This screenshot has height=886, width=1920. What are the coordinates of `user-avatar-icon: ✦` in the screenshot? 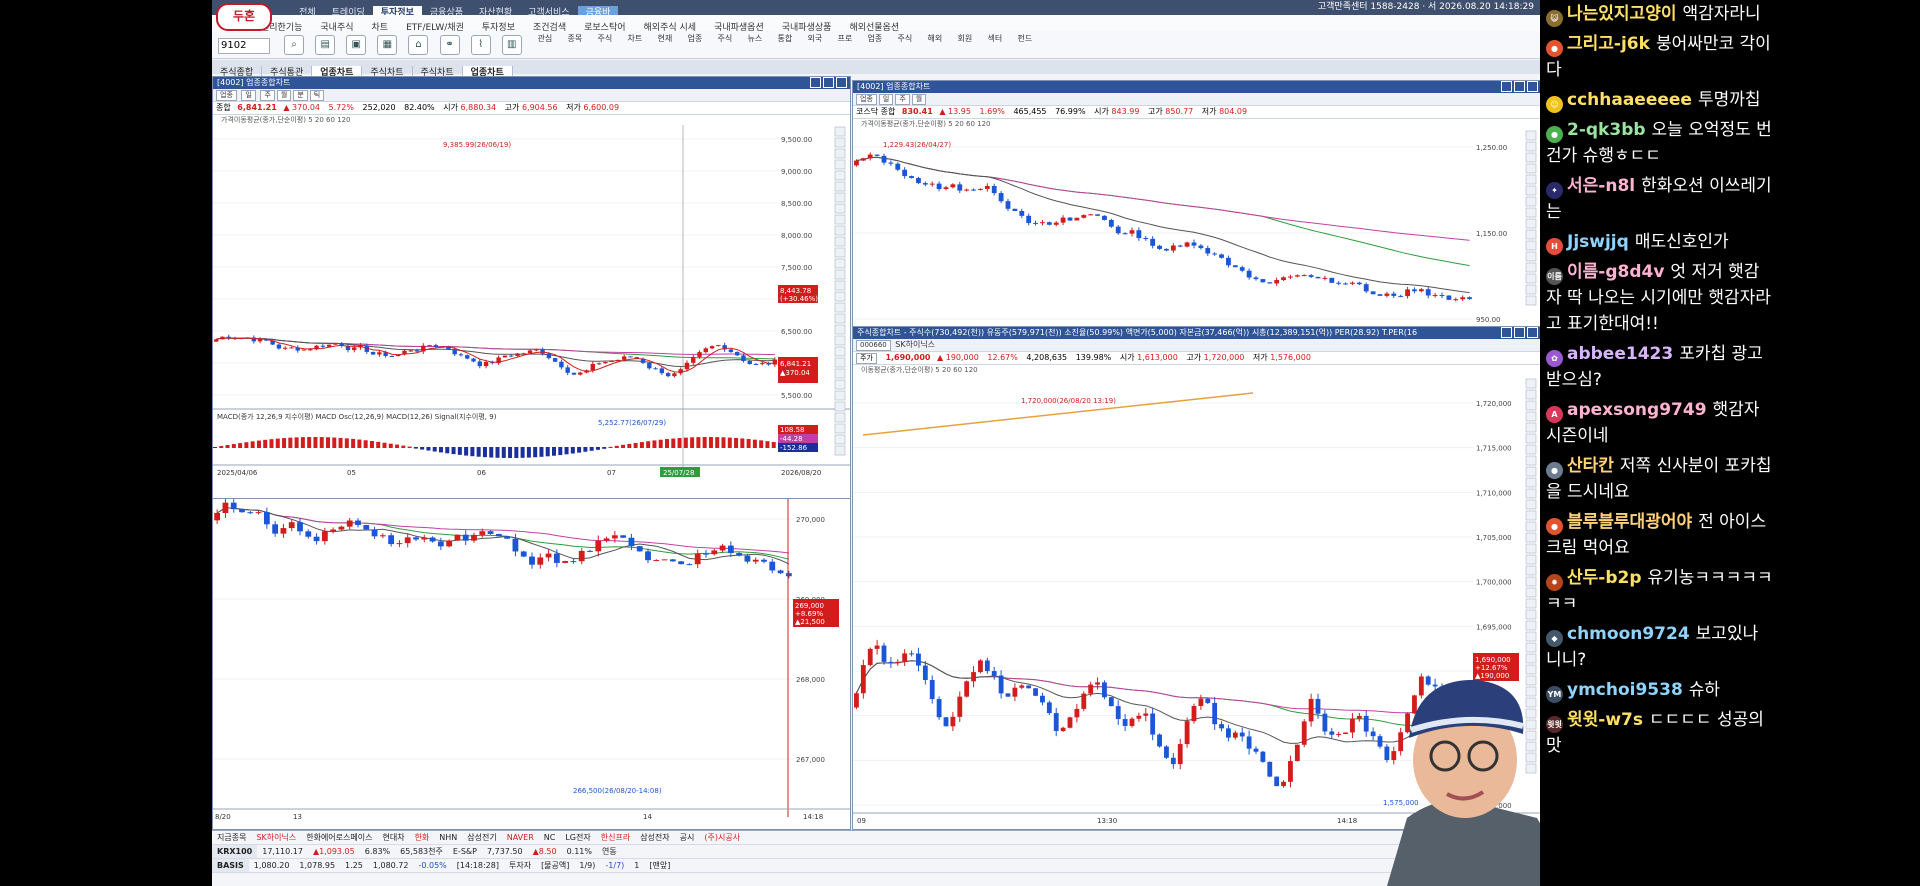 It's located at (1554, 190).